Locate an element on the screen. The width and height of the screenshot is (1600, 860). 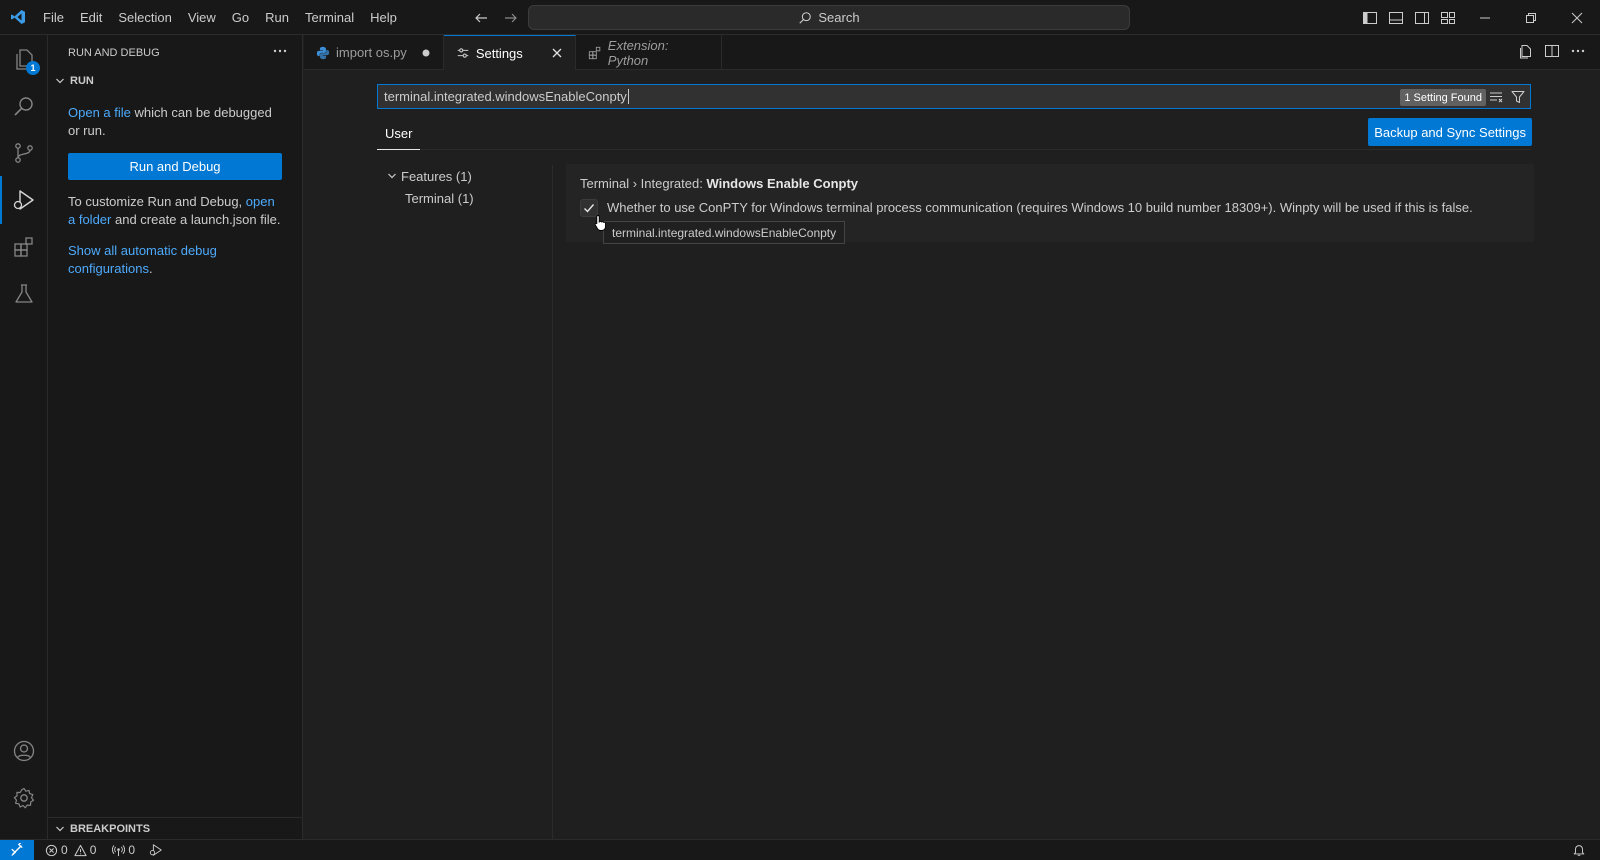
menu-terminal: Terminal is located at coordinates (329, 17).